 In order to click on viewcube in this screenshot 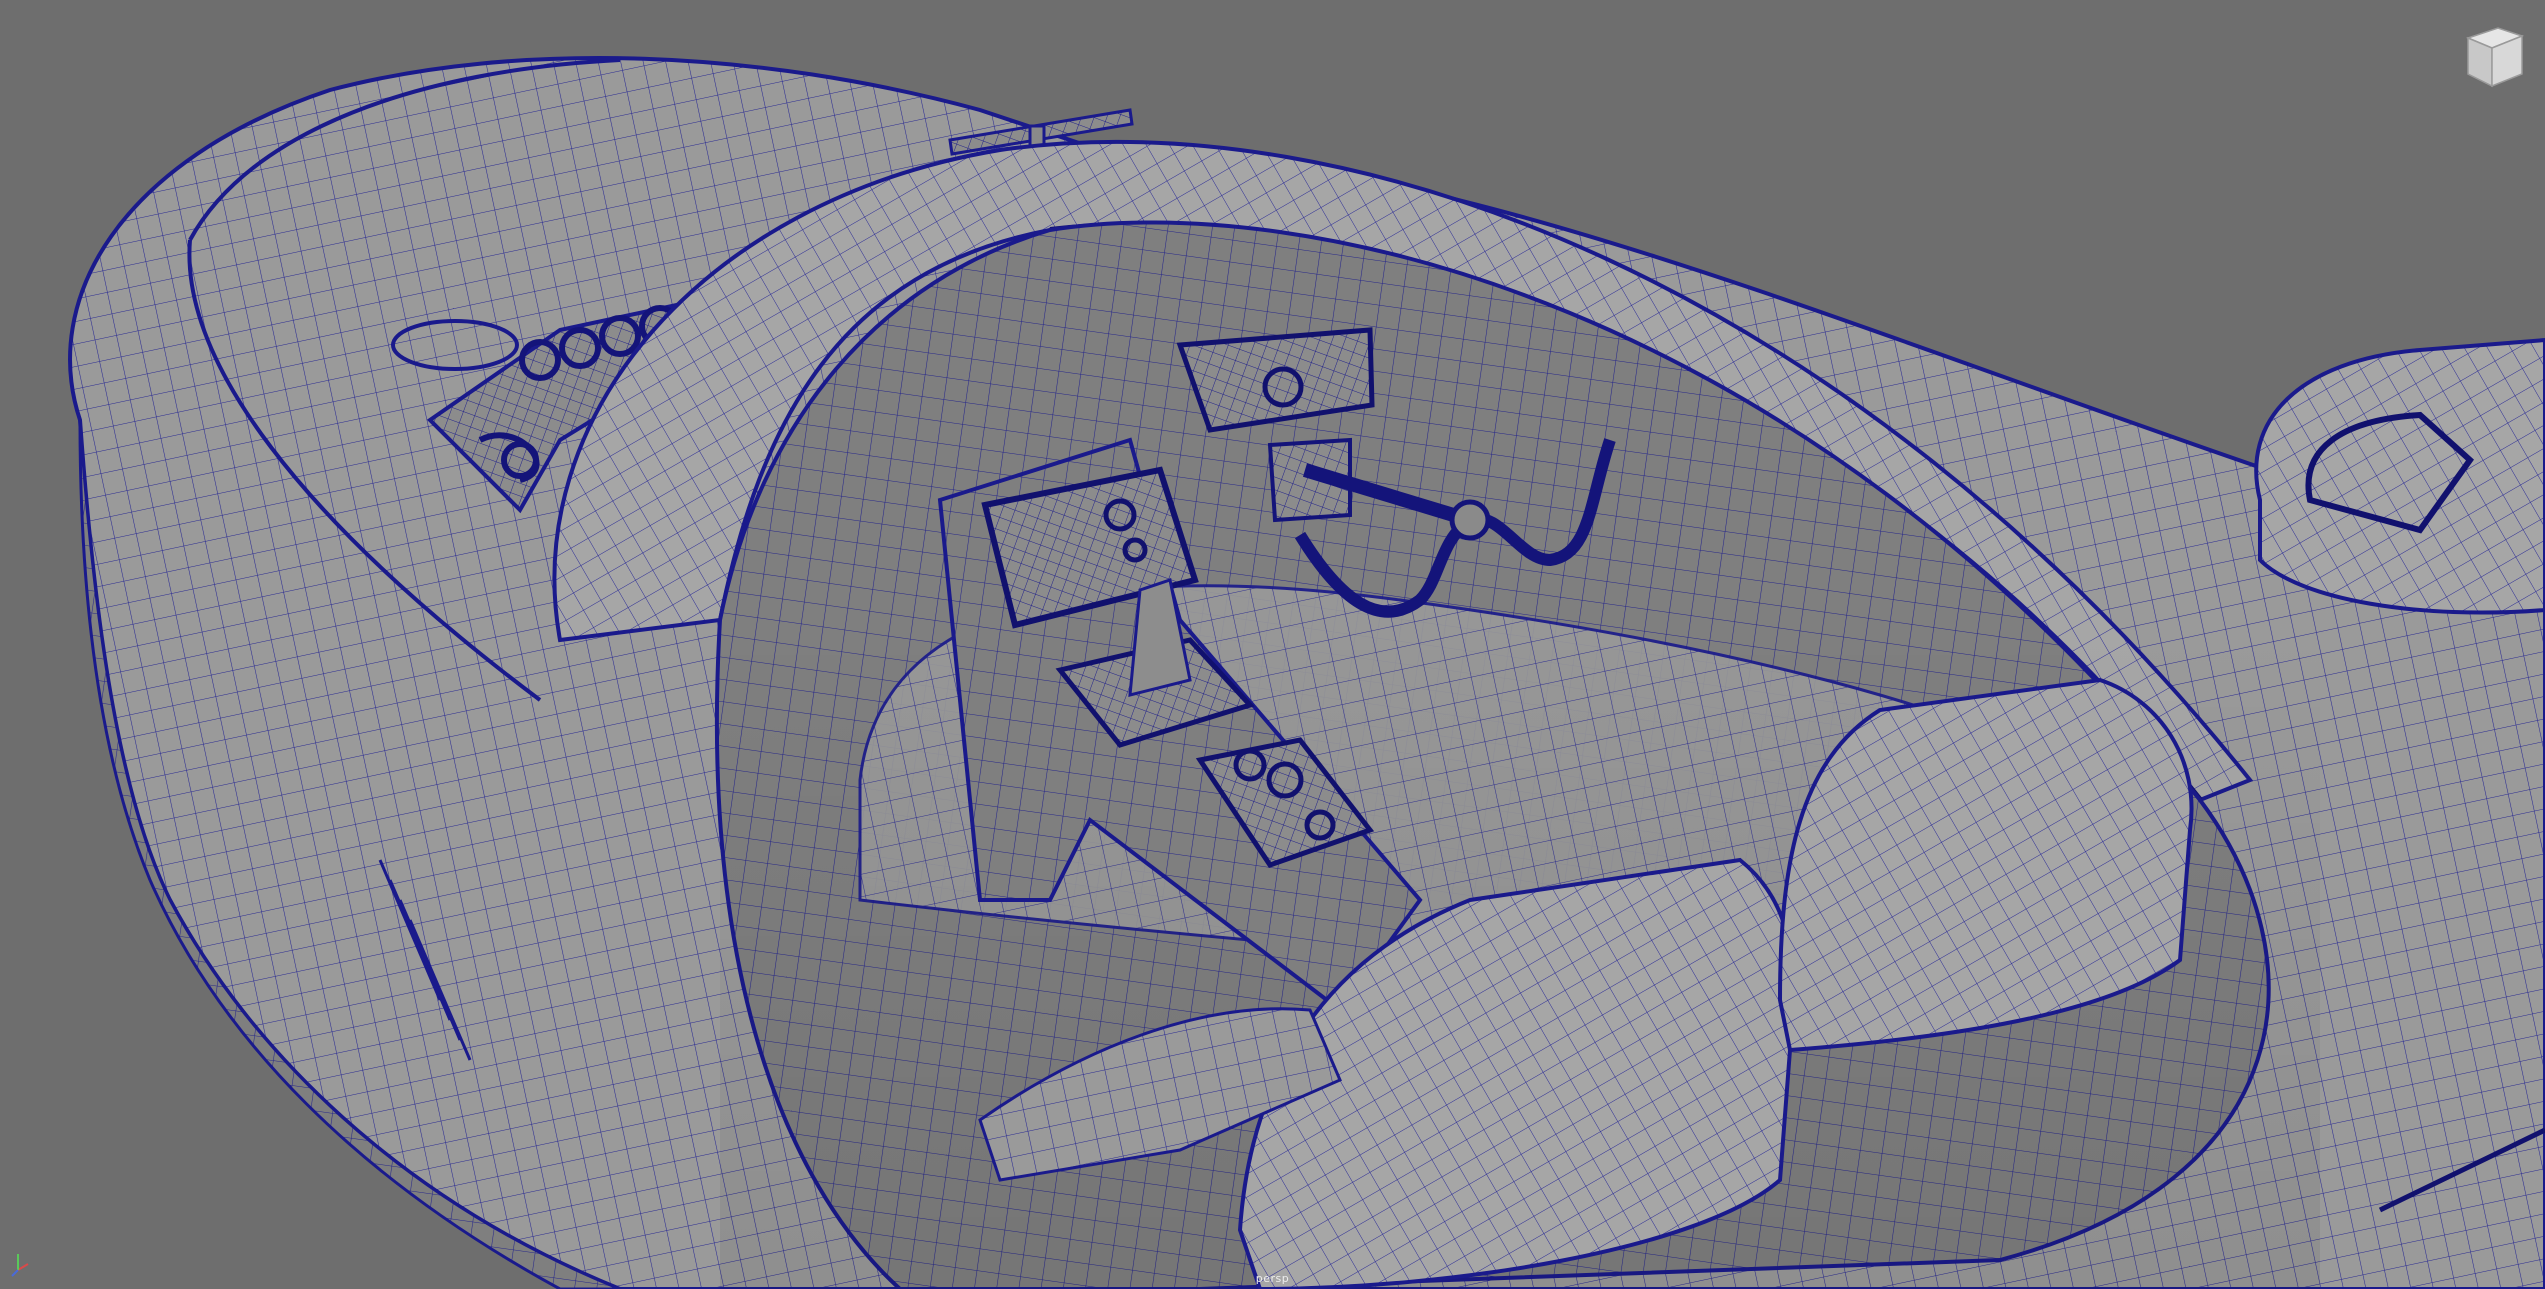, I will do `click(2493, 55)`.